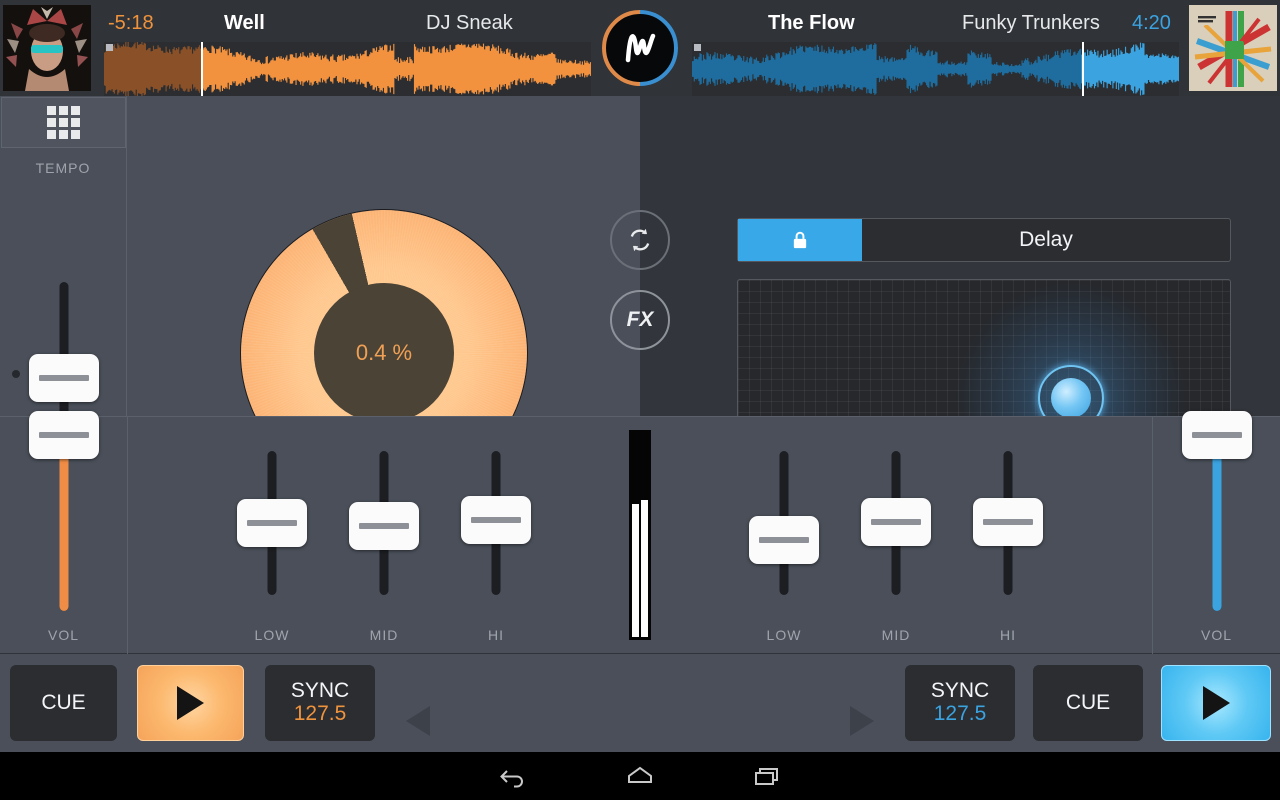 The width and height of the screenshot is (1280, 800). I want to click on loop-glyph, so click(640, 240).